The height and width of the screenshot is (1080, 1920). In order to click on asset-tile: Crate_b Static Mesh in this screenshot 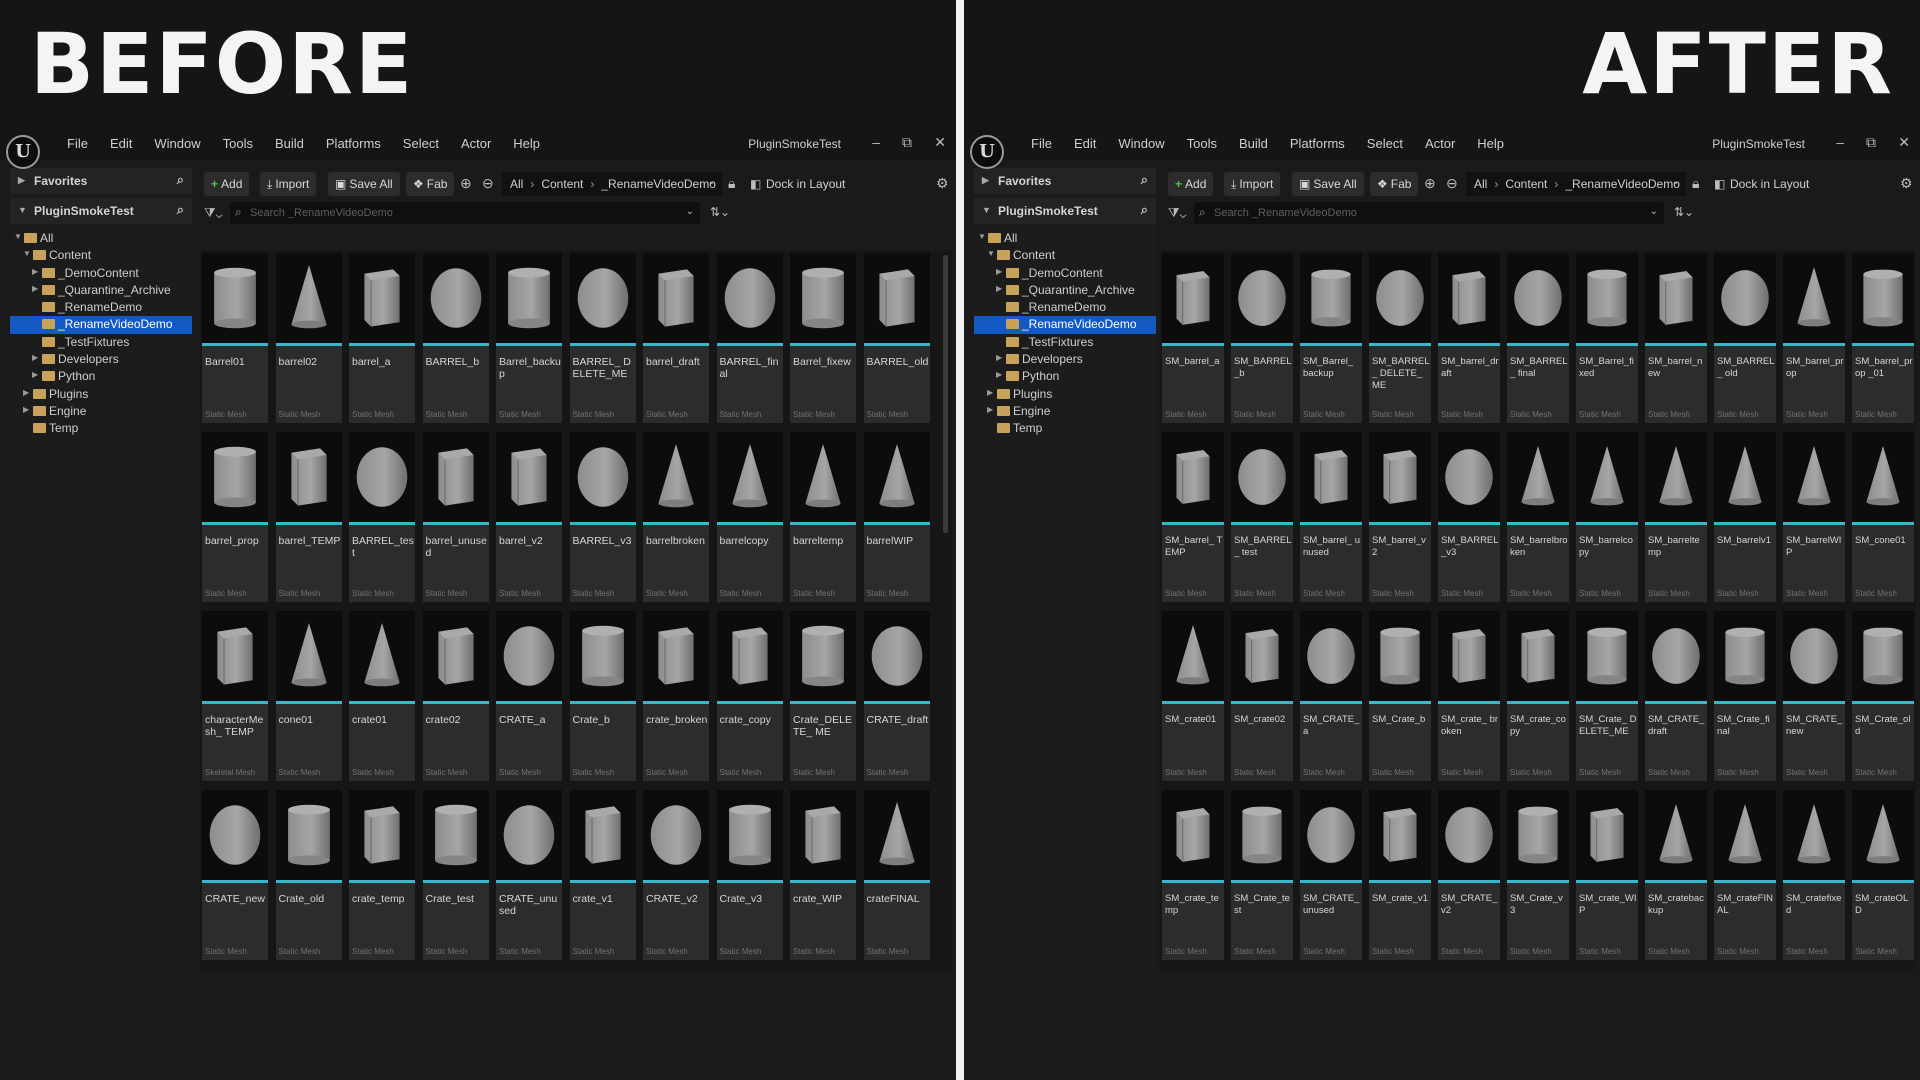, I will do `click(602, 696)`.